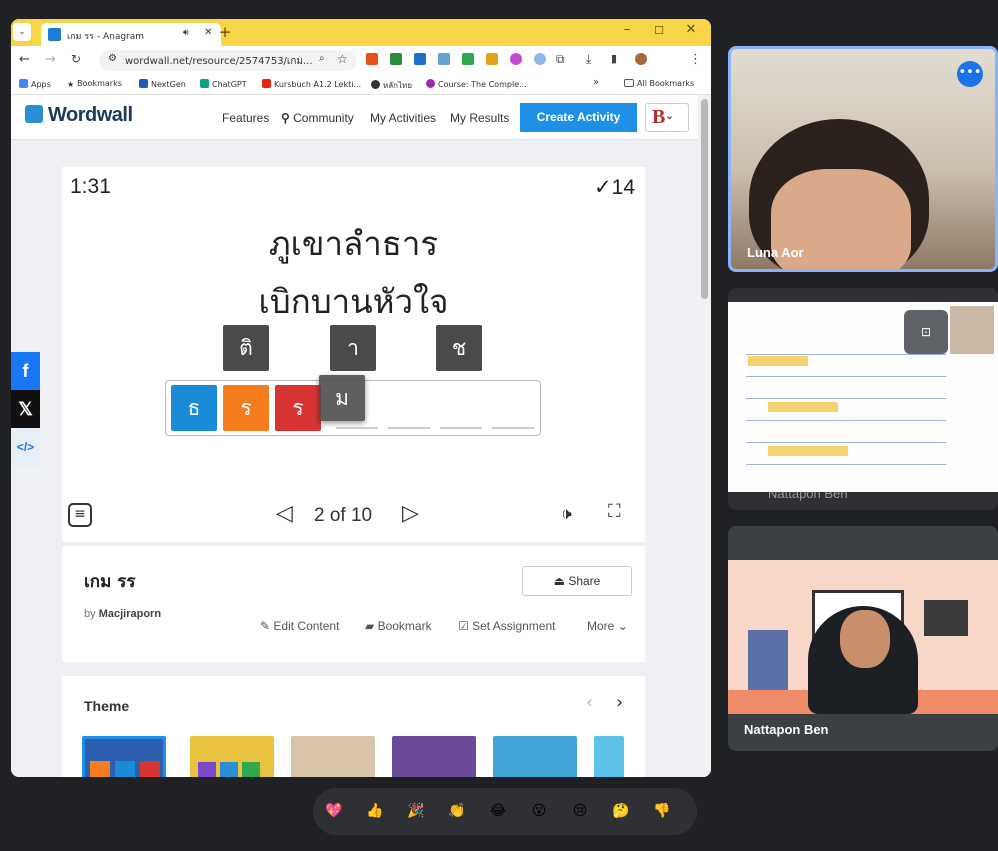 The width and height of the screenshot is (998, 851). What do you see at coordinates (94, 84) in the screenshot?
I see `bookmark-folder: ★ Bookmarks` at bounding box center [94, 84].